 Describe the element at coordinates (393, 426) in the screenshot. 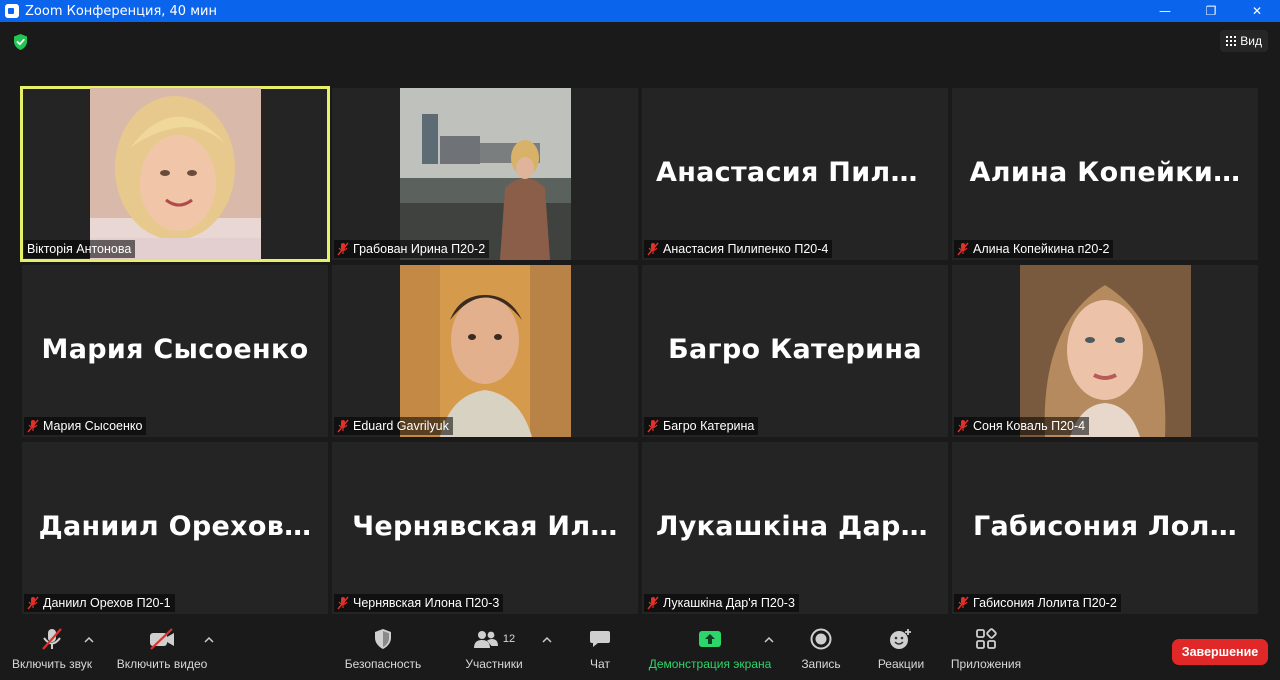

I see `participant-label: Eduard Gavrilyuk` at that location.